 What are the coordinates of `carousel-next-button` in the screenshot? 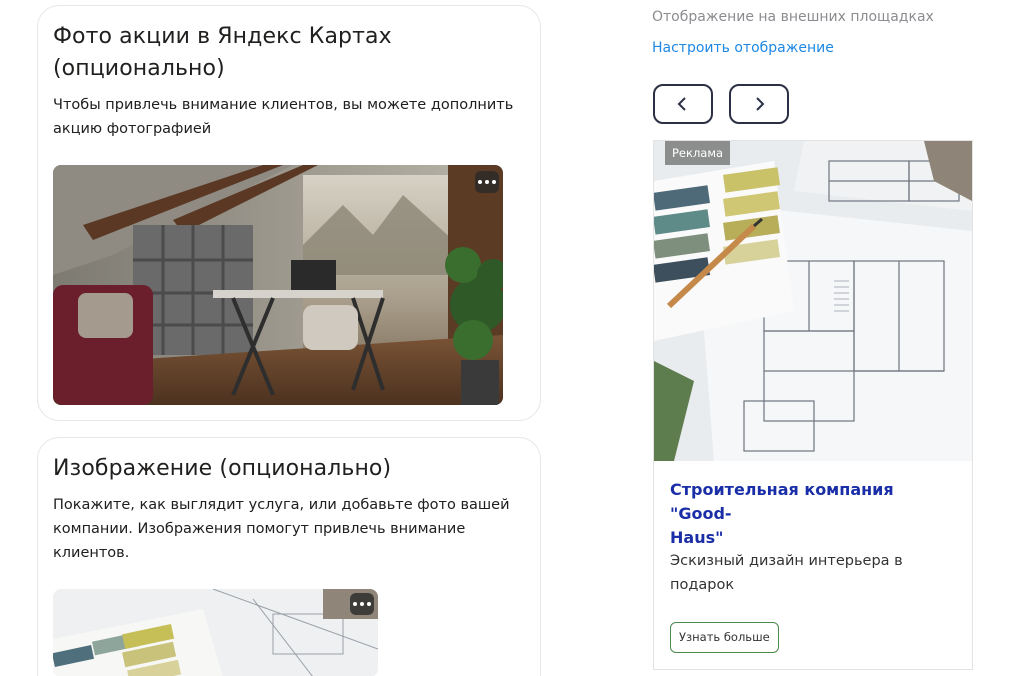 It's located at (759, 104).